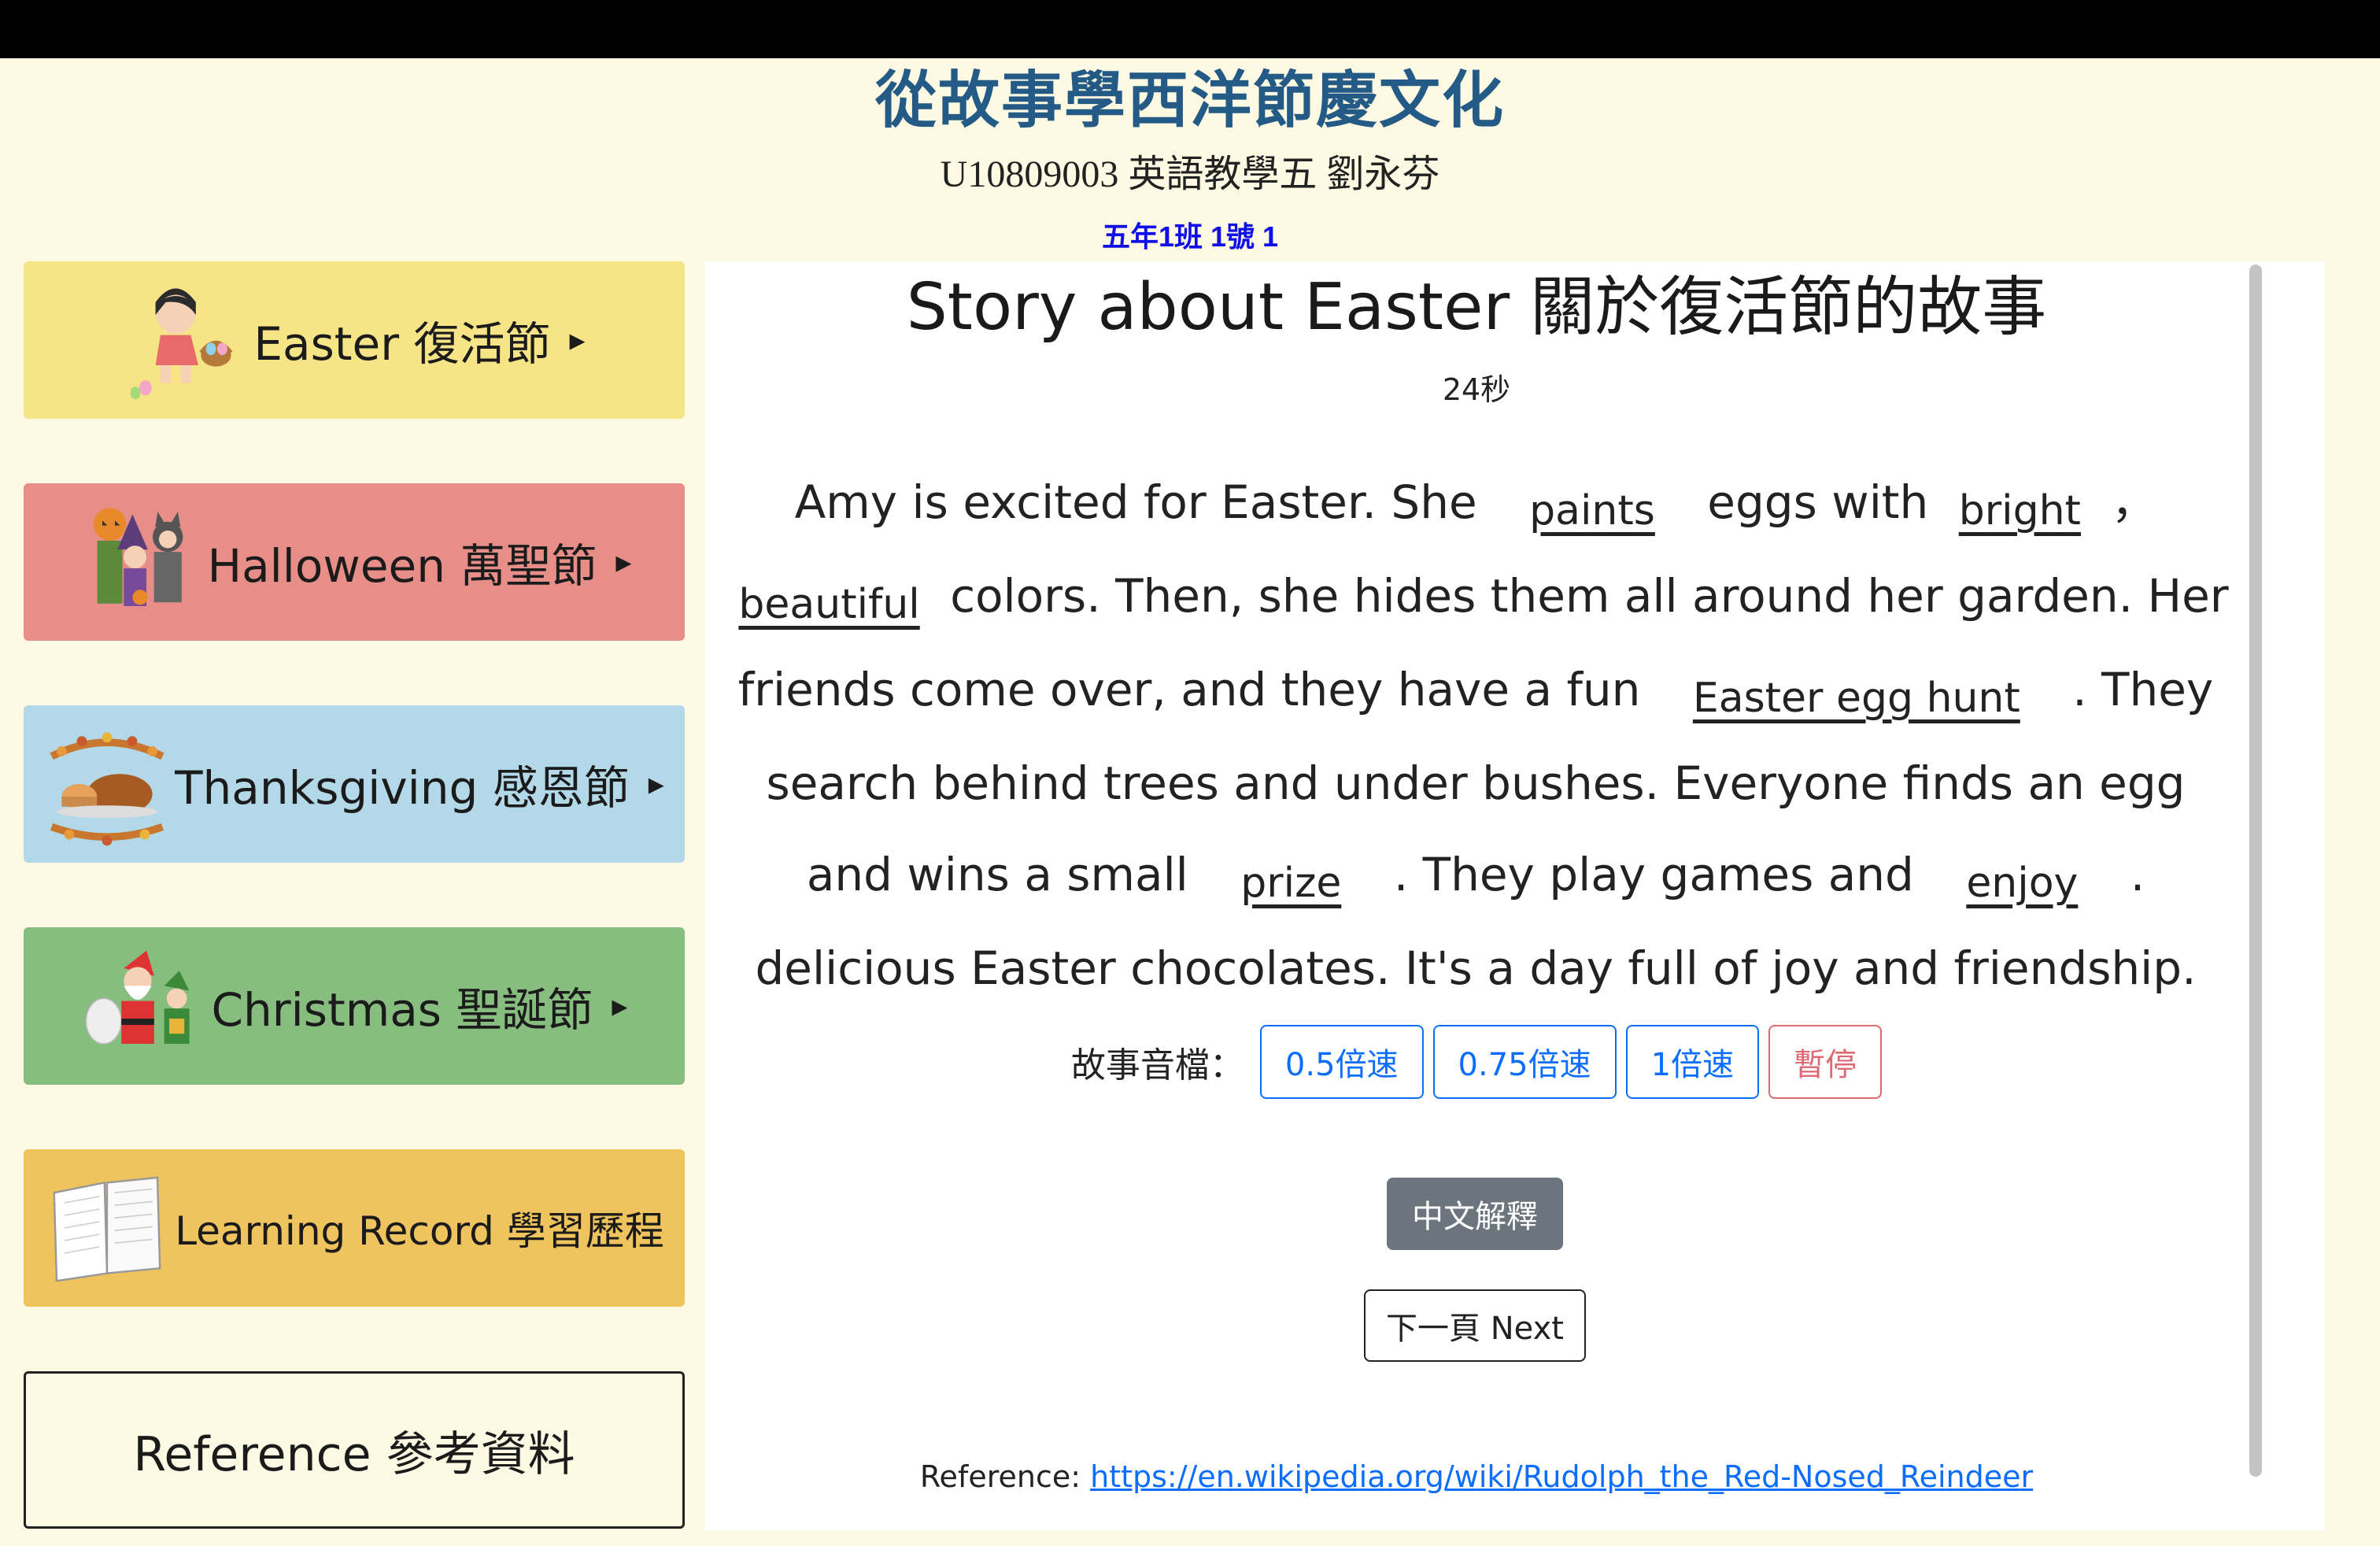 This screenshot has width=2380, height=1546. Describe the element at coordinates (1693, 1062) in the screenshot. I see `speed-1-button: 1倍速` at that location.